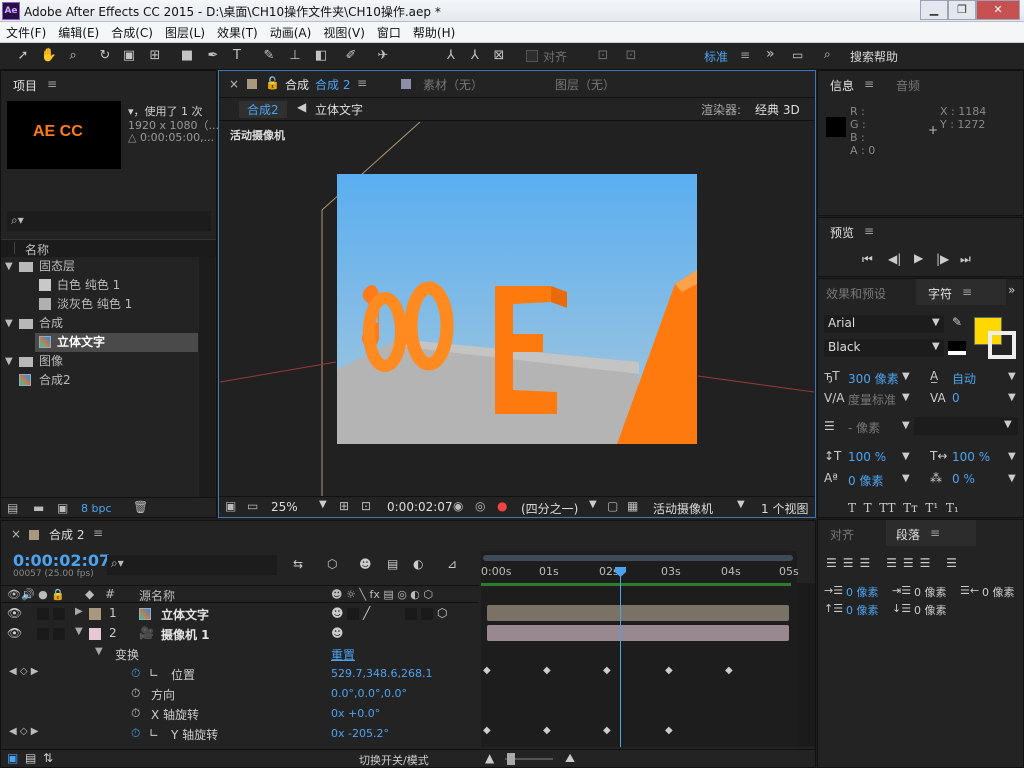 Image resolution: width=1024 pixels, height=768 pixels. What do you see at coordinates (132, 31) in the screenshot?
I see `menu-composition: 合成(C)` at bounding box center [132, 31].